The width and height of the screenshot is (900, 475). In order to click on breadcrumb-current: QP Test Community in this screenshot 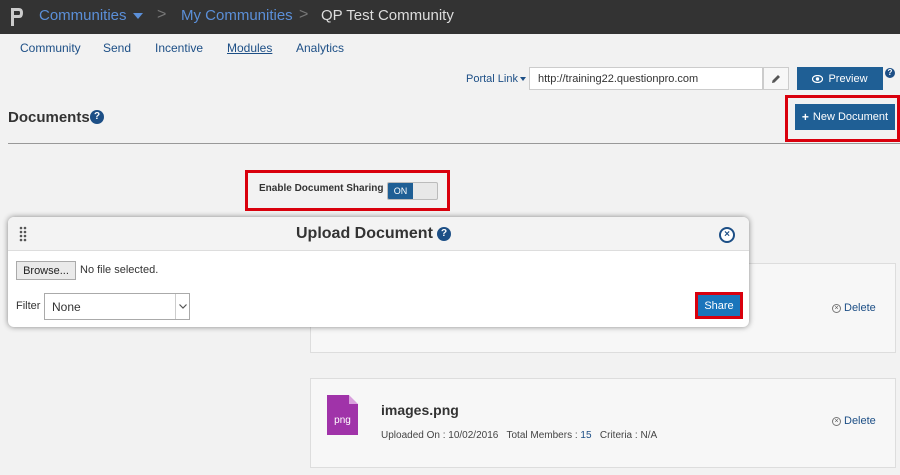, I will do `click(387, 15)`.